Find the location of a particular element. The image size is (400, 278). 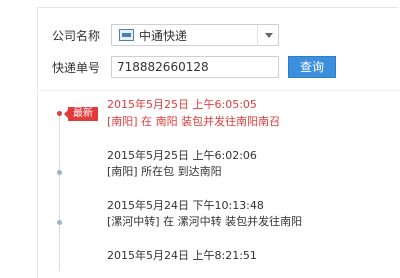

timeline-entry-desc: [南阳] 所在包 到达南阳 is located at coordinates (164, 171).